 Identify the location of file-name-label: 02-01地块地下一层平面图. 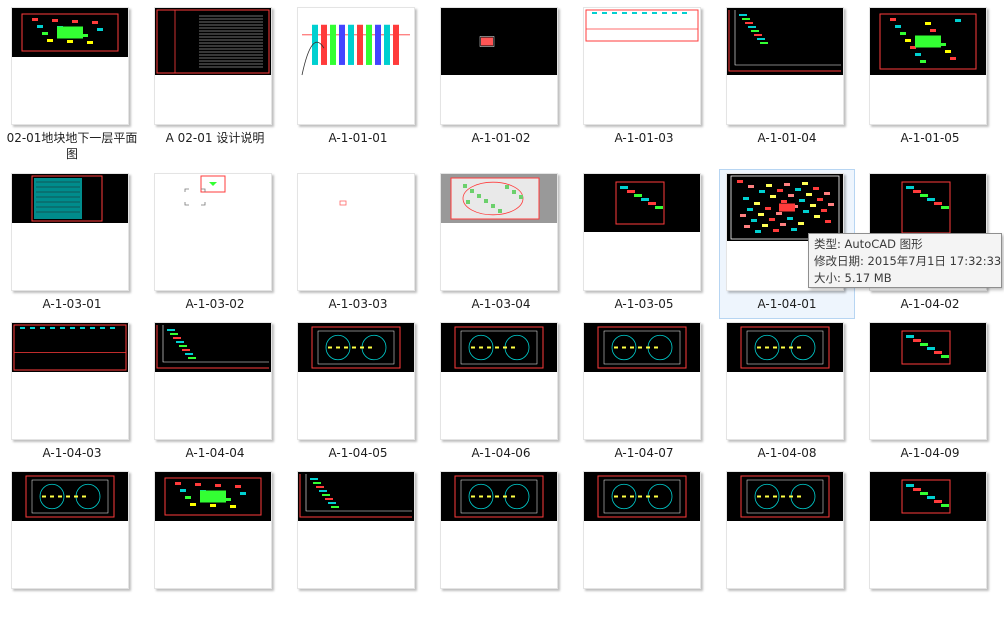
(72, 146).